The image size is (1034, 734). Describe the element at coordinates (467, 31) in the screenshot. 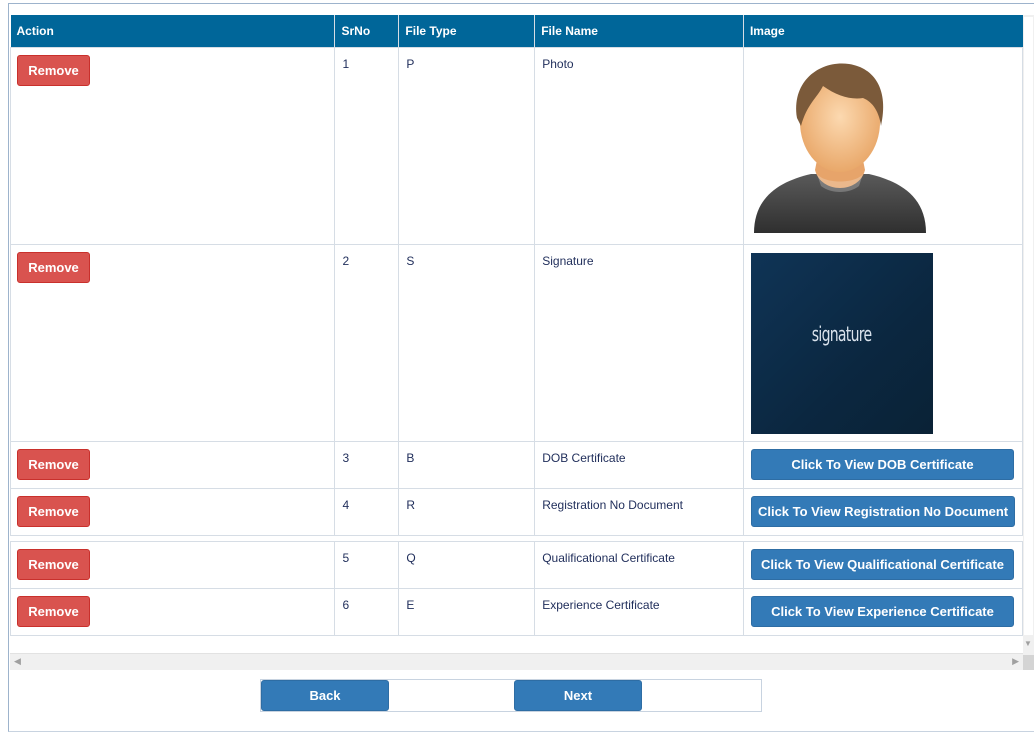

I see `header-file-type: File Type` at that location.